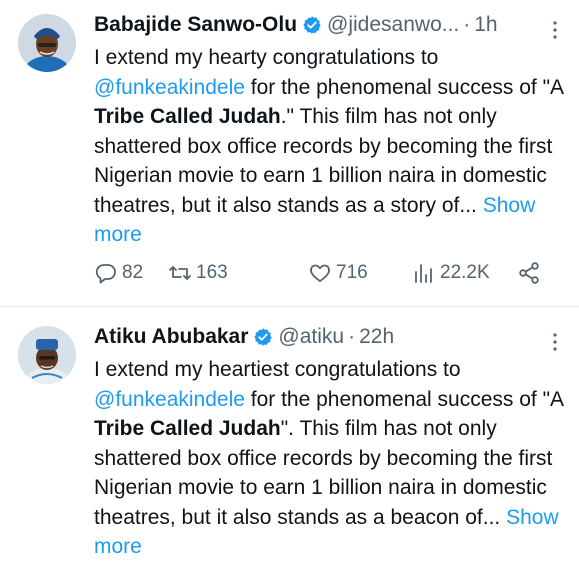 This screenshot has height=562, width=579. I want to click on tweet-actions: 82 163 716 22.2K, so click(329, 273).